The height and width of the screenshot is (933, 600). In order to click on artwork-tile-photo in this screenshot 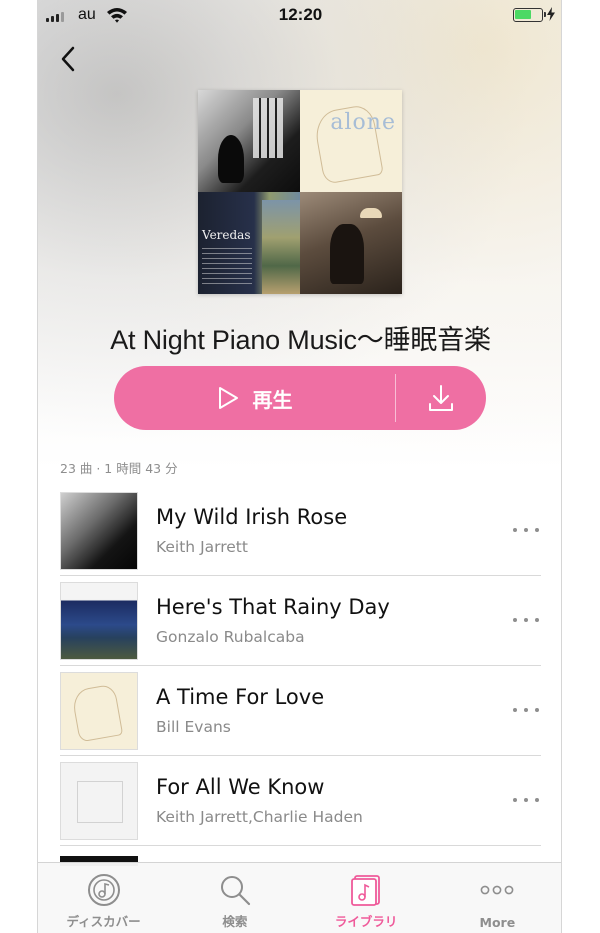, I will do `click(351, 243)`.